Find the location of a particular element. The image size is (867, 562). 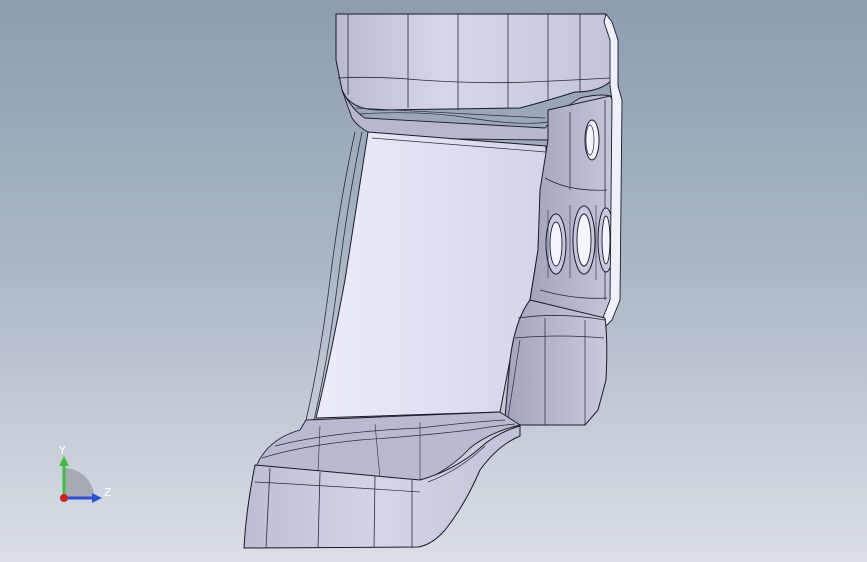

triad-x-axis-dot is located at coordinates (64, 498).